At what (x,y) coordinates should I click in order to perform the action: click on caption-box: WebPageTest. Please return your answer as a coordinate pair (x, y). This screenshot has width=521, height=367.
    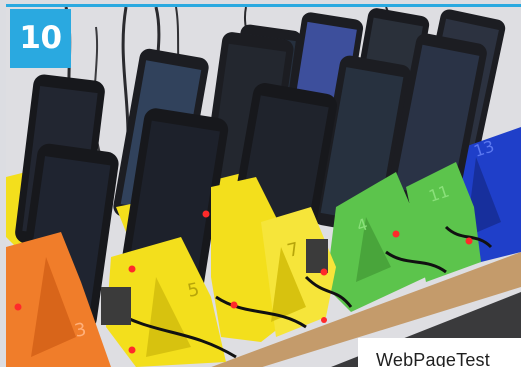
    Looking at the image, I should click on (439, 352).